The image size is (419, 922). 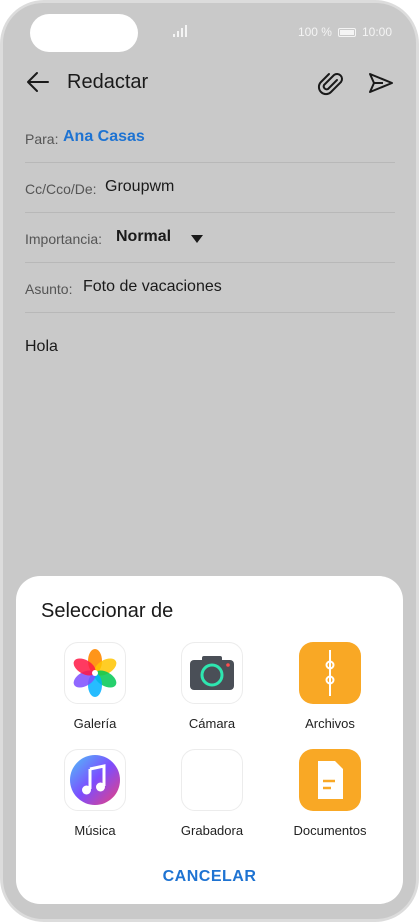 I want to click on signal-icon, so click(x=180, y=31).